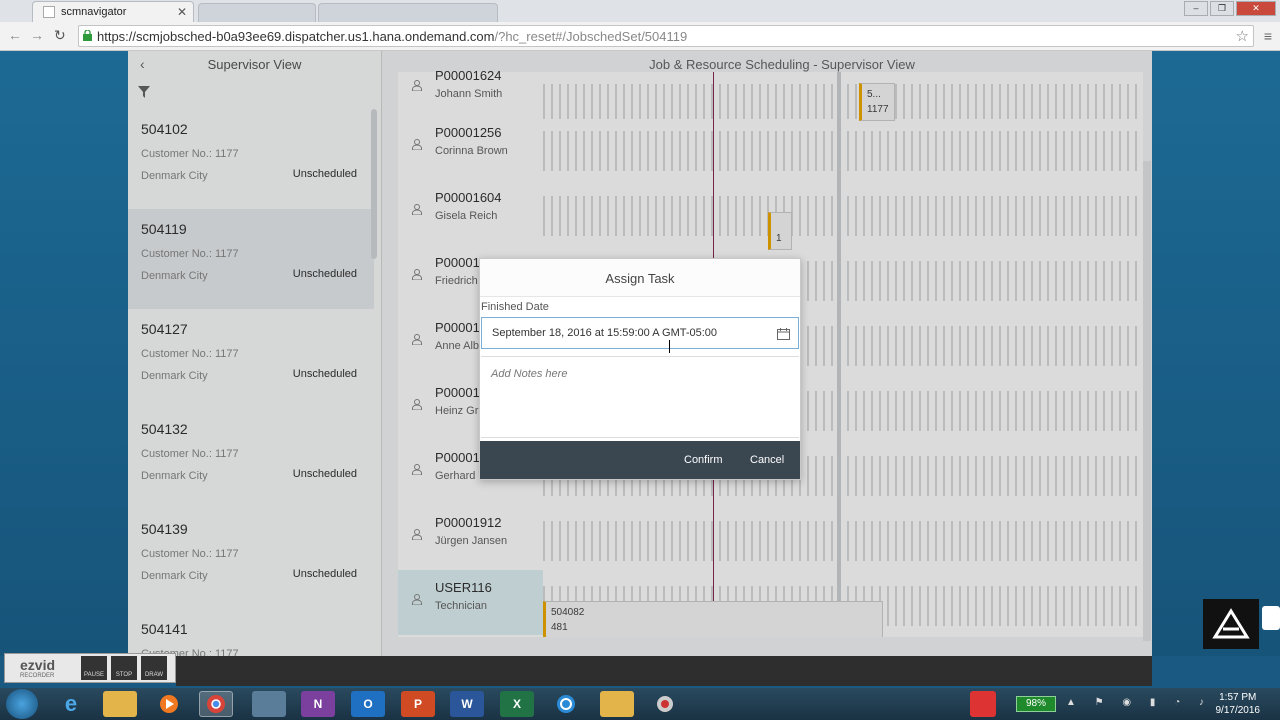 This screenshot has width=1280, height=720. Describe the element at coordinates (22, 704) in the screenshot. I see `start-button-icon` at that location.